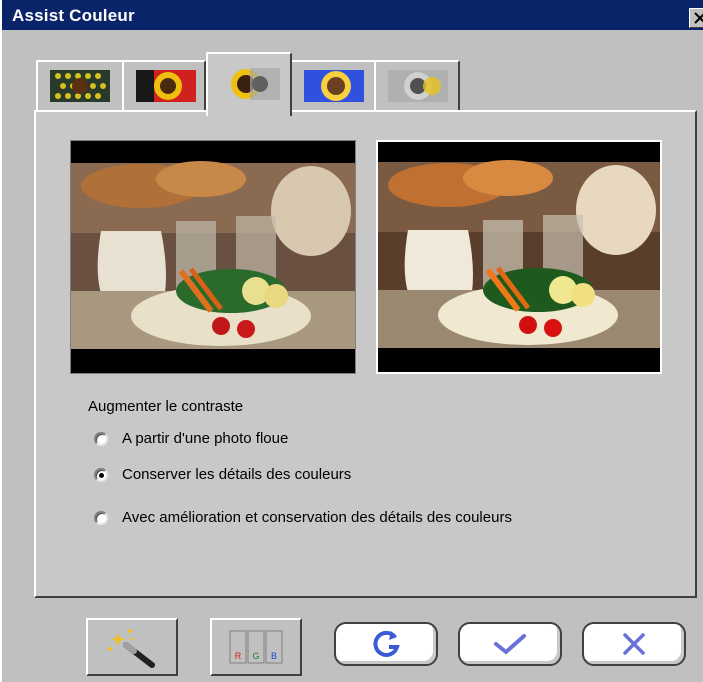  I want to click on radio-button-selected, so click(101, 475).